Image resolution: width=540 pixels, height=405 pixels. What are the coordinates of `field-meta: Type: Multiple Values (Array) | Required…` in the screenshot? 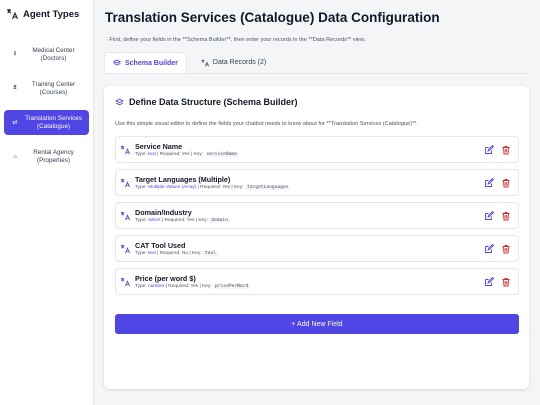 It's located at (213, 187).